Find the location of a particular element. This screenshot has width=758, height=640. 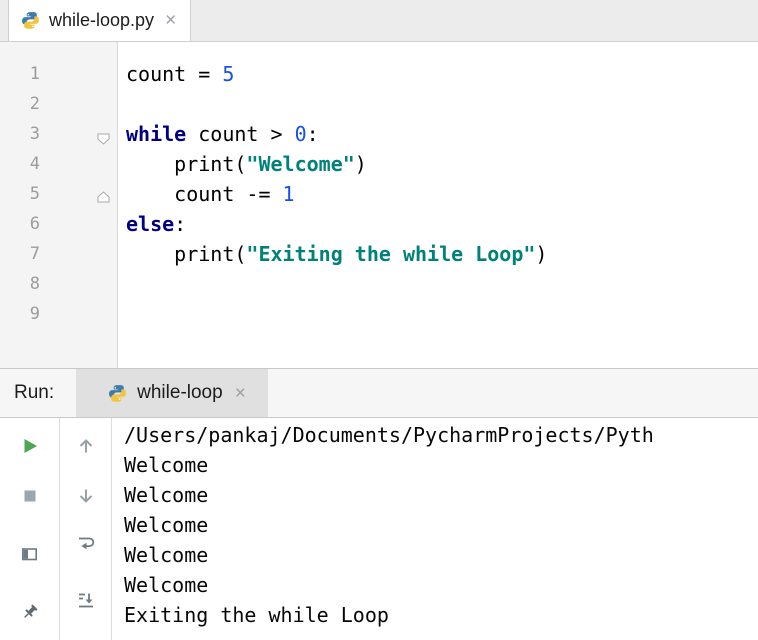

code-line: print("Welcome") is located at coordinates (442, 164).